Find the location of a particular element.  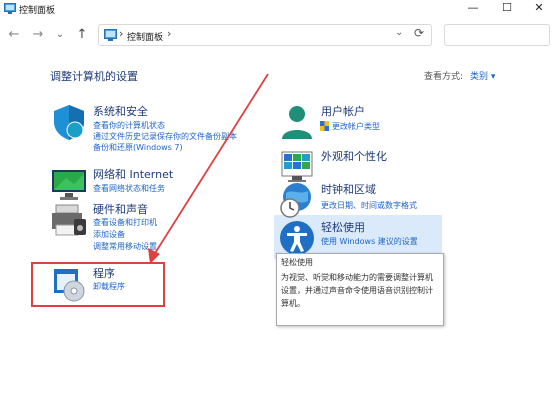

up-button: ↑ is located at coordinates (82, 35).